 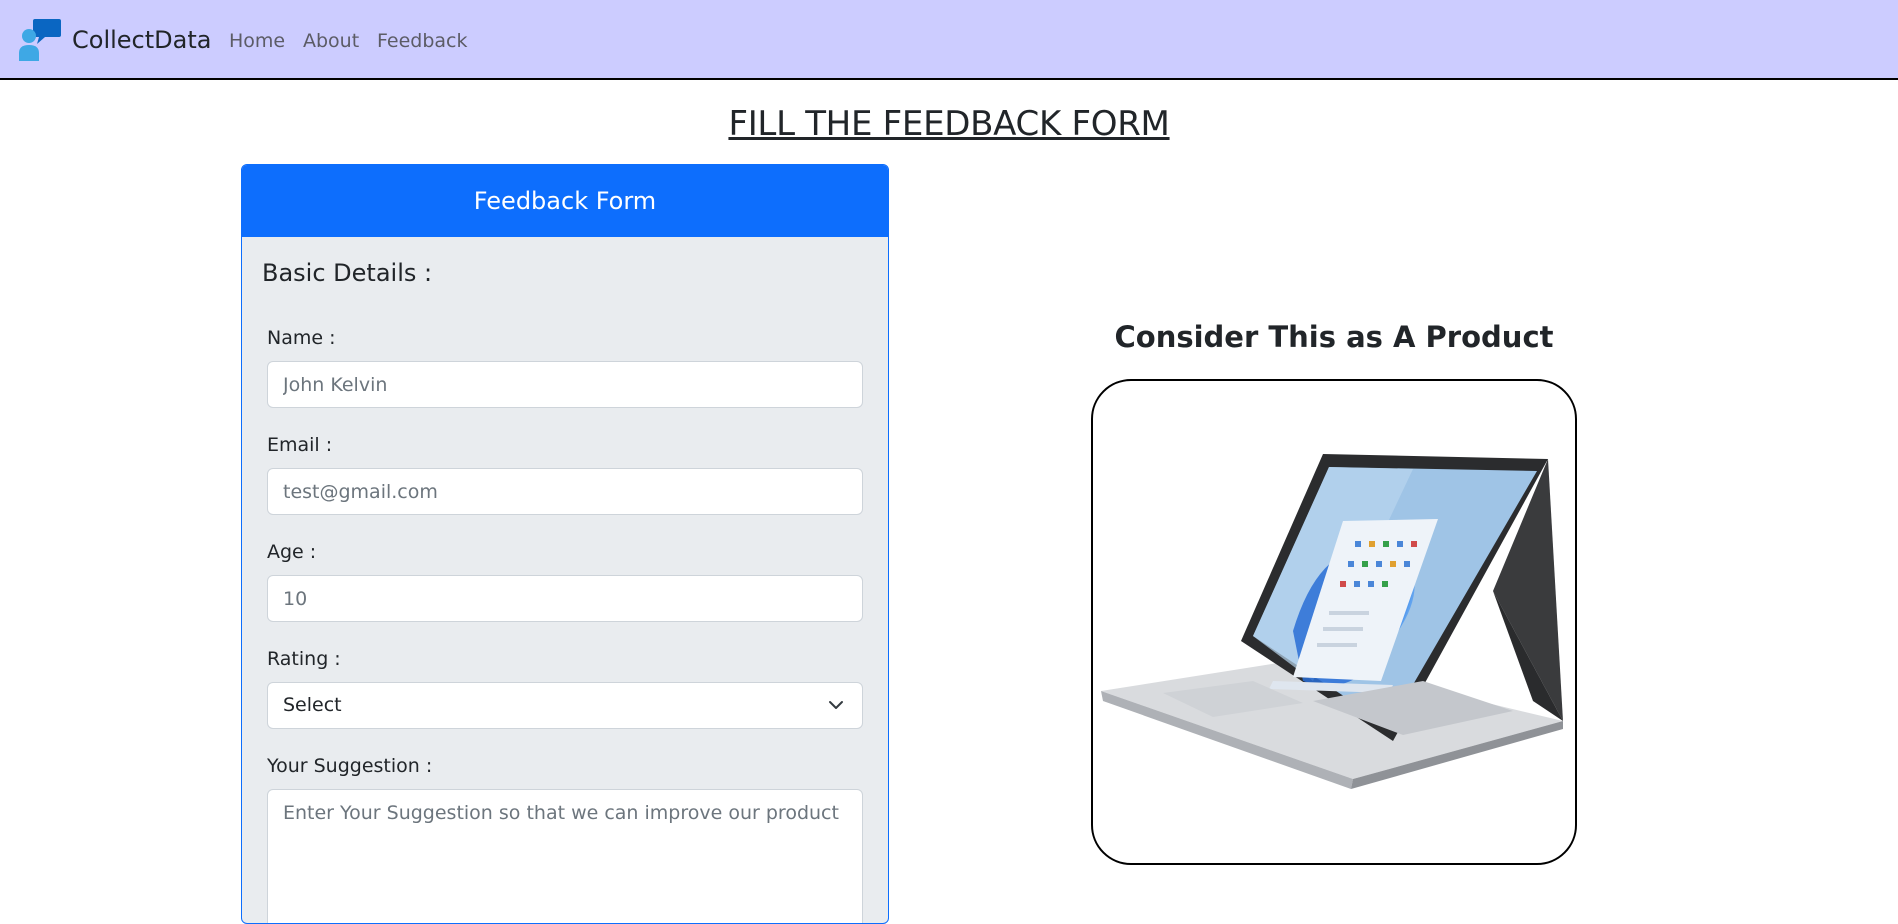 What do you see at coordinates (565, 705) in the screenshot?
I see `rating-select: Select` at bounding box center [565, 705].